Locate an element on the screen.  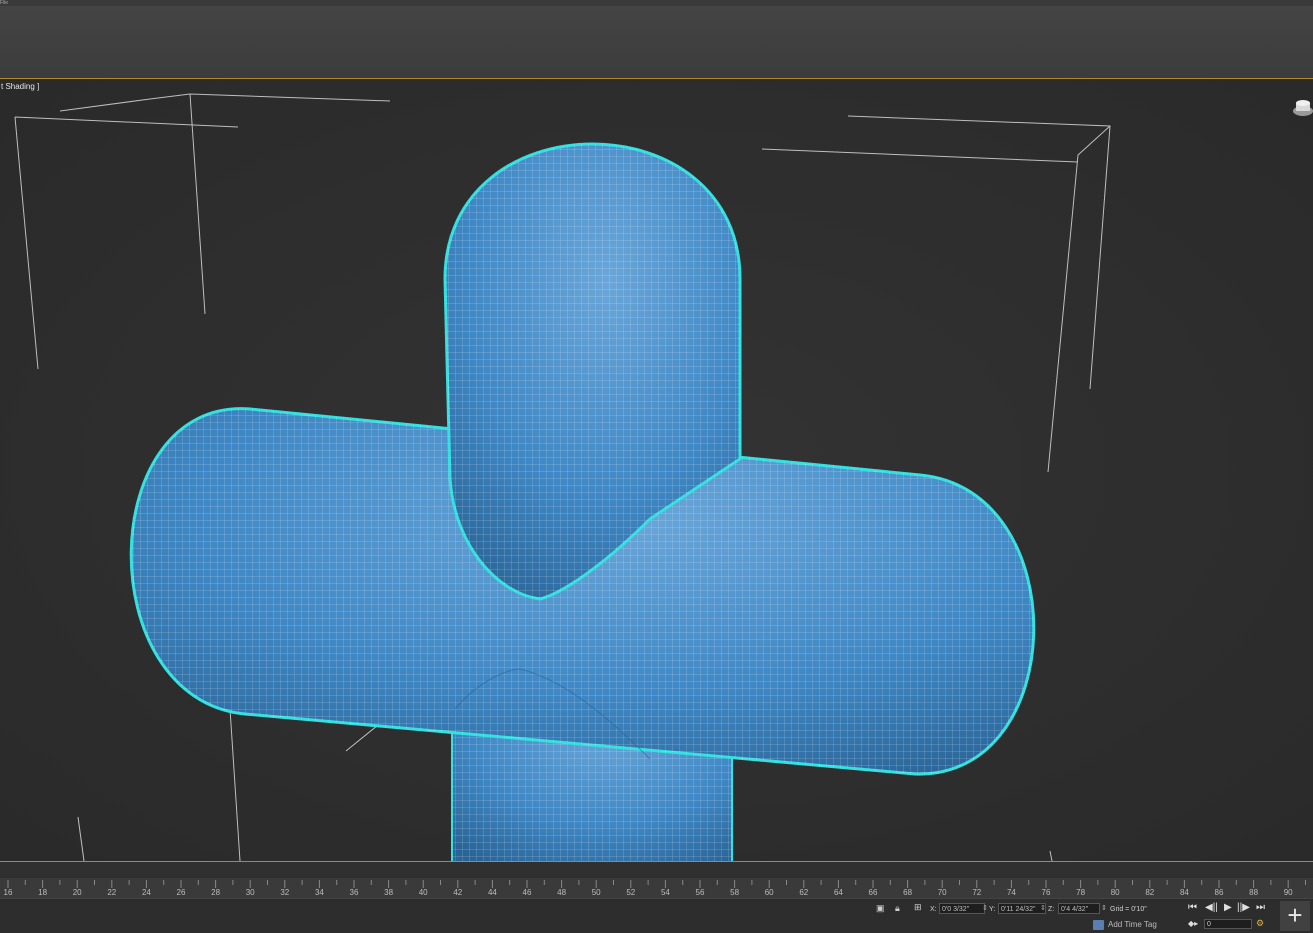
previous-frame-icon: ◀|| is located at coordinates (1211, 907).